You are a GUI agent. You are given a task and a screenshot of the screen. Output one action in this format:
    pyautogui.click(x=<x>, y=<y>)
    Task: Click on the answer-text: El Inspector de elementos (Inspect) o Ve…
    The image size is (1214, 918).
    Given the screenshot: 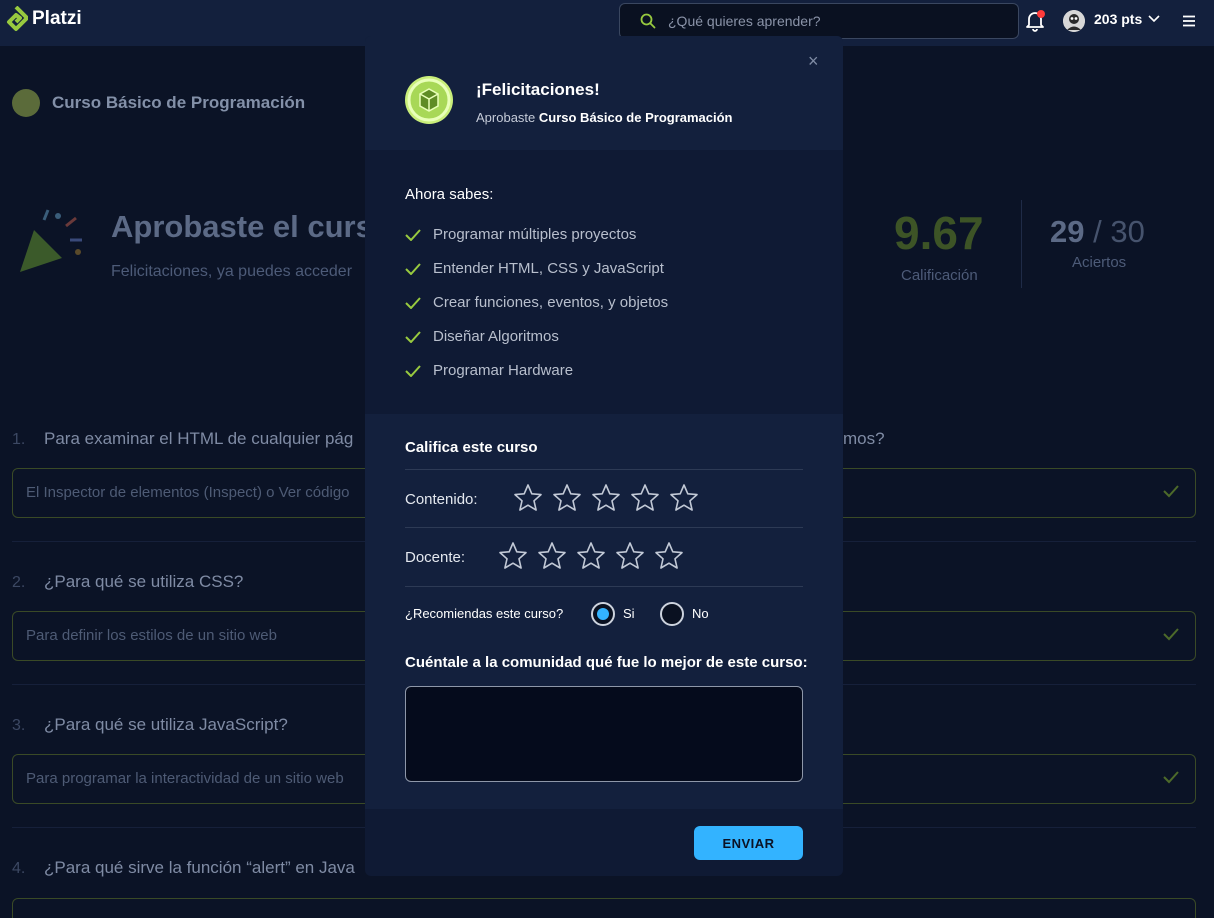 What is the action you would take?
    pyautogui.click(x=188, y=492)
    